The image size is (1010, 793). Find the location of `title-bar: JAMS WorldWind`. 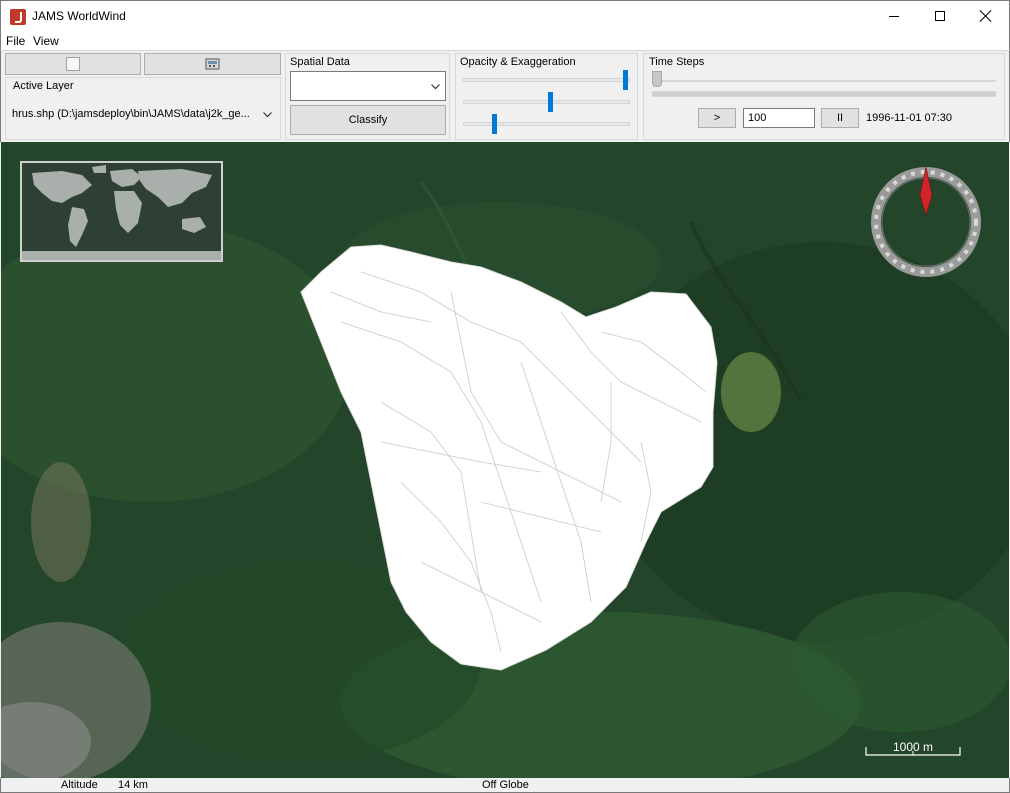

title-bar: JAMS WorldWind is located at coordinates (505, 15).